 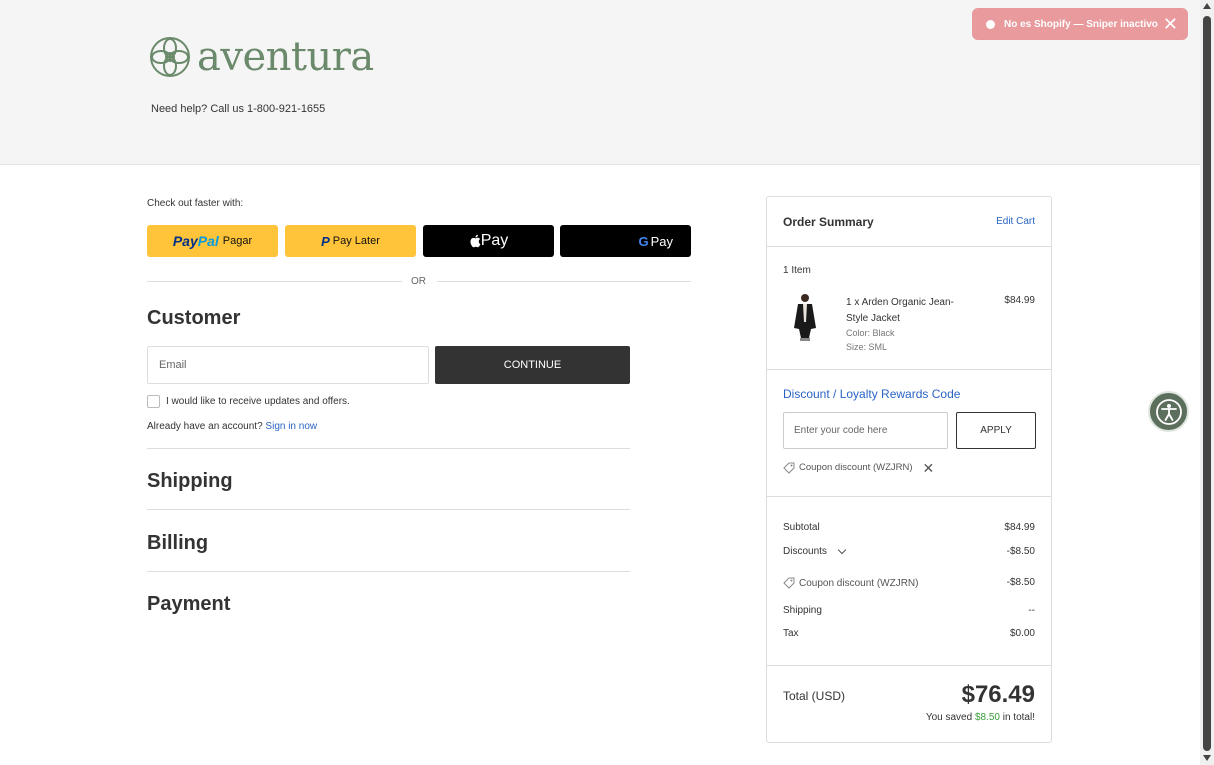 What do you see at coordinates (929, 468) in the screenshot?
I see `remove-coupon-icon: ✕` at bounding box center [929, 468].